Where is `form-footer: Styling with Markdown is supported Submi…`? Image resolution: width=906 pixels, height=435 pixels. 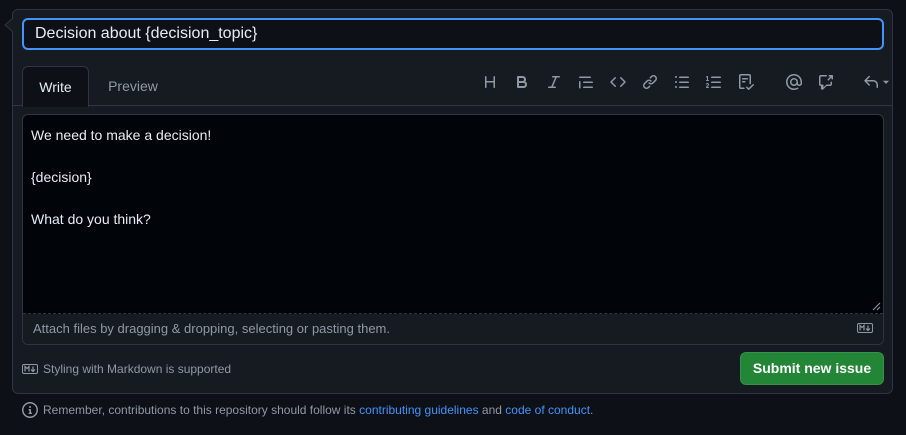 form-footer: Styling with Markdown is supported Submi… is located at coordinates (453, 369).